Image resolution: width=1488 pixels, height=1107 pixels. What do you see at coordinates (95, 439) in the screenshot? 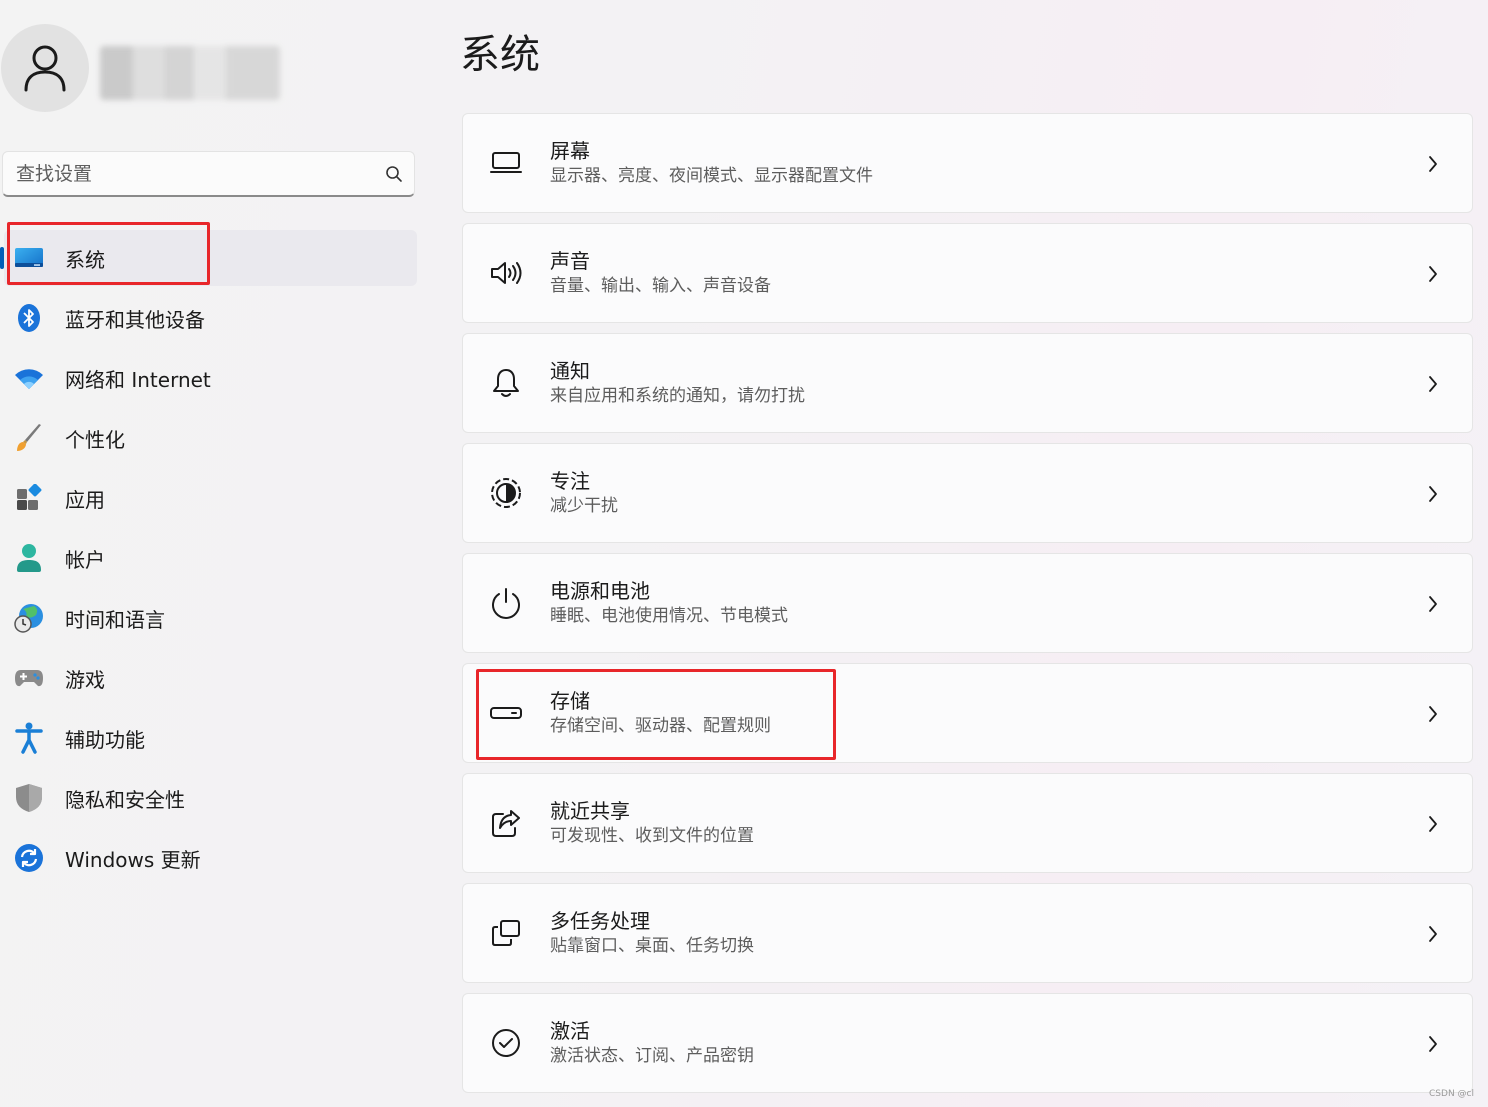
I see `sidebar-item-label: 个性化` at bounding box center [95, 439].